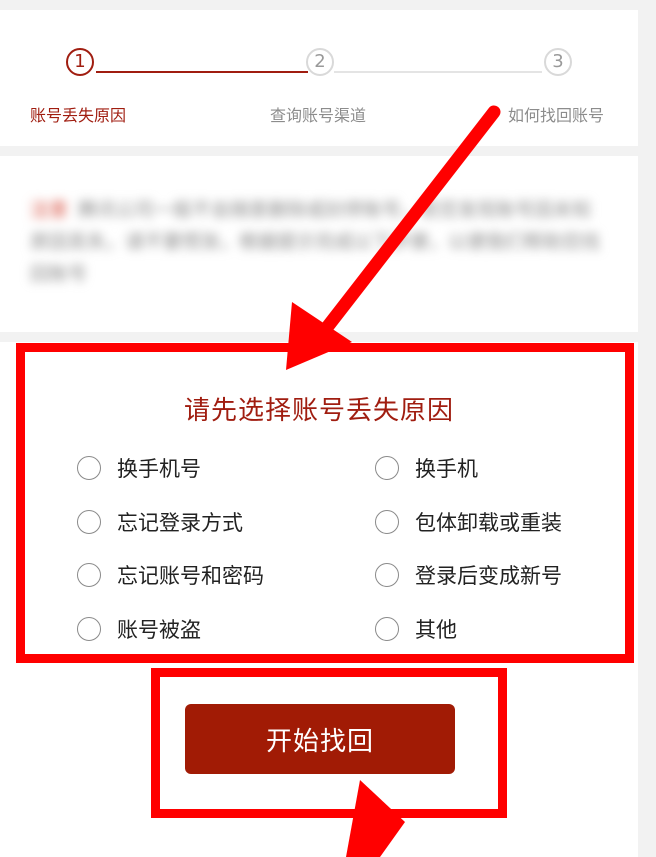 The image size is (656, 857). Describe the element at coordinates (80, 62) in the screenshot. I see `step-1-circle: 1` at that location.